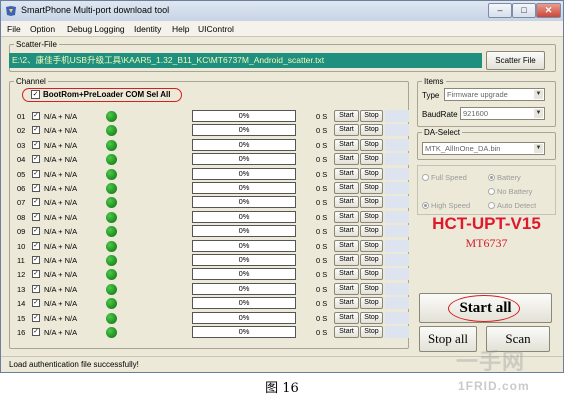 Image resolution: width=564 pixels, height=400 pixels. What do you see at coordinates (244, 274) in the screenshot?
I see `channel-progress: 0%` at bounding box center [244, 274].